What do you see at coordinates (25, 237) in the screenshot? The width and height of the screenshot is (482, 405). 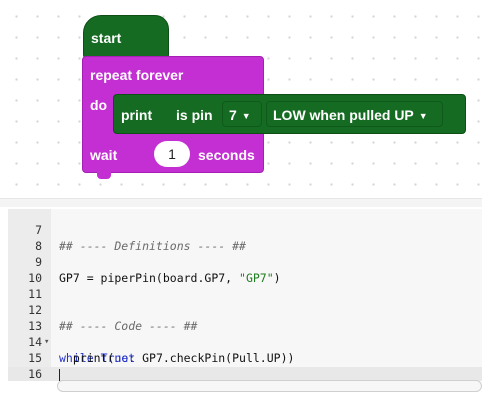 I see `code-line: 8` at bounding box center [25, 237].